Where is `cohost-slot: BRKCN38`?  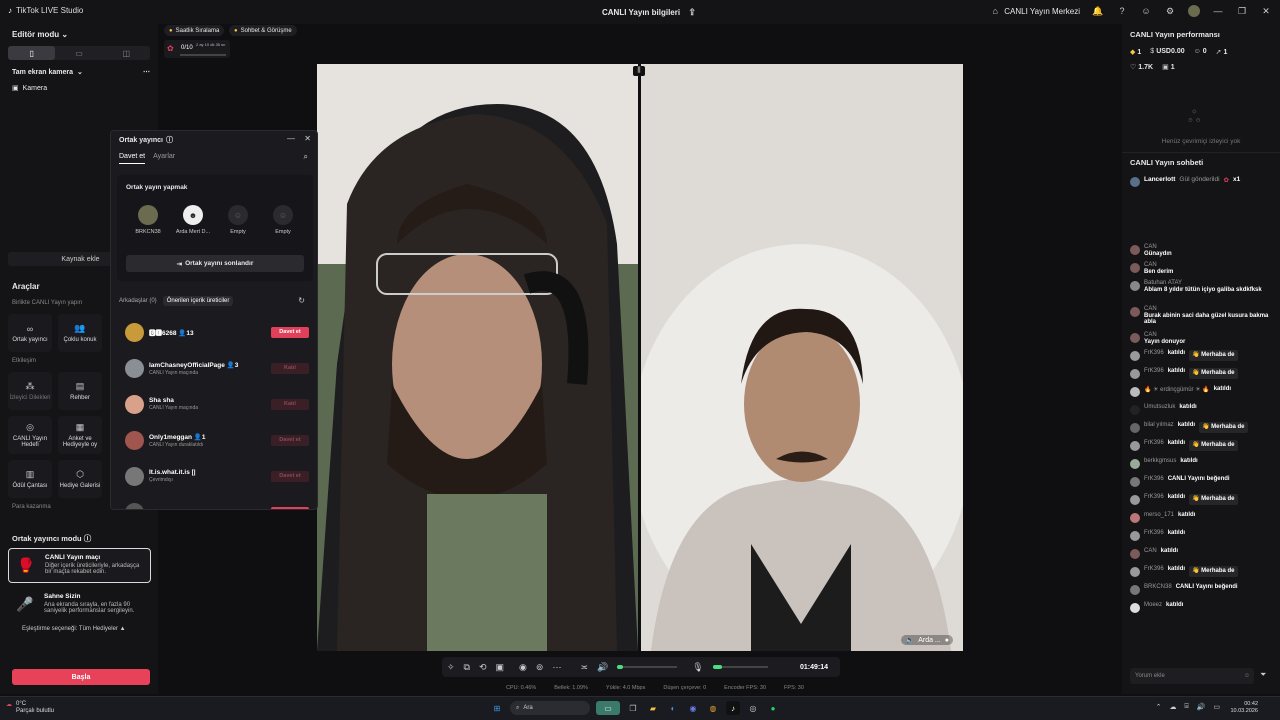 cohost-slot: BRKCN38 is located at coordinates (148, 220).